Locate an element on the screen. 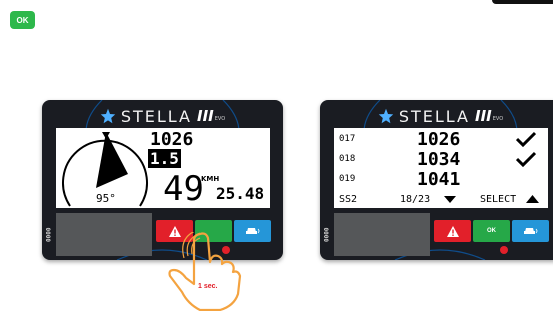 The width and height of the screenshot is (553, 311). list-item: 019 1041 is located at coordinates (441, 179).